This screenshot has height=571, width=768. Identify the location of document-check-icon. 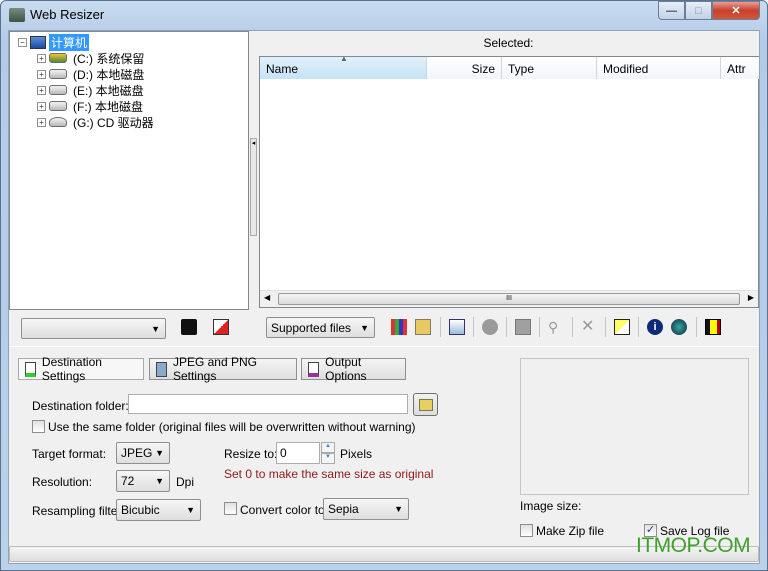
(30, 369).